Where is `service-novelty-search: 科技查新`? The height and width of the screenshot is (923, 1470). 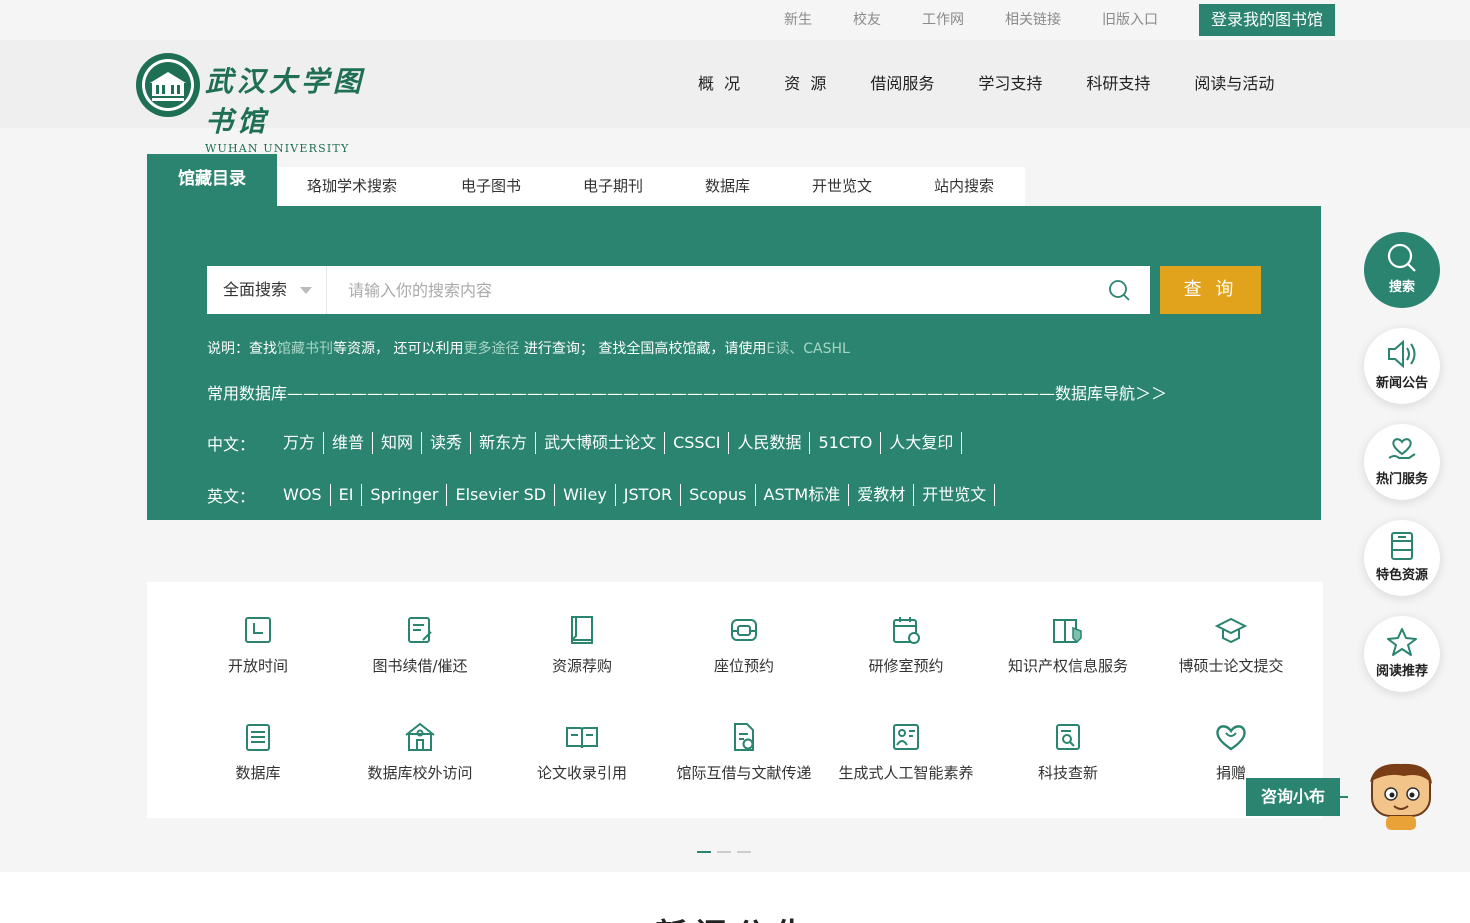
service-novelty-search: 科技查新 is located at coordinates (1068, 752).